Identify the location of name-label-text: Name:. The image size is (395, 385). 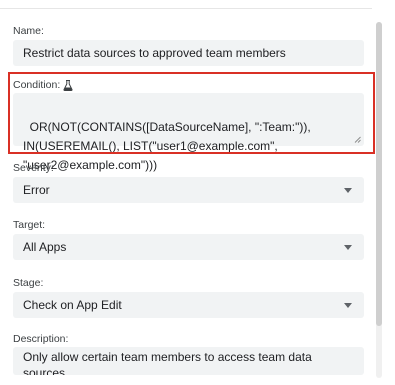
(28, 31).